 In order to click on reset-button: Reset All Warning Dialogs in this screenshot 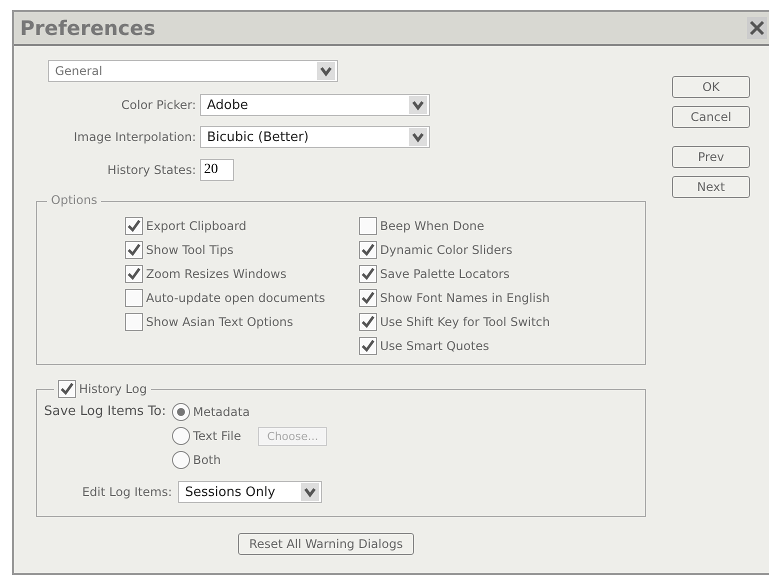, I will do `click(326, 544)`.